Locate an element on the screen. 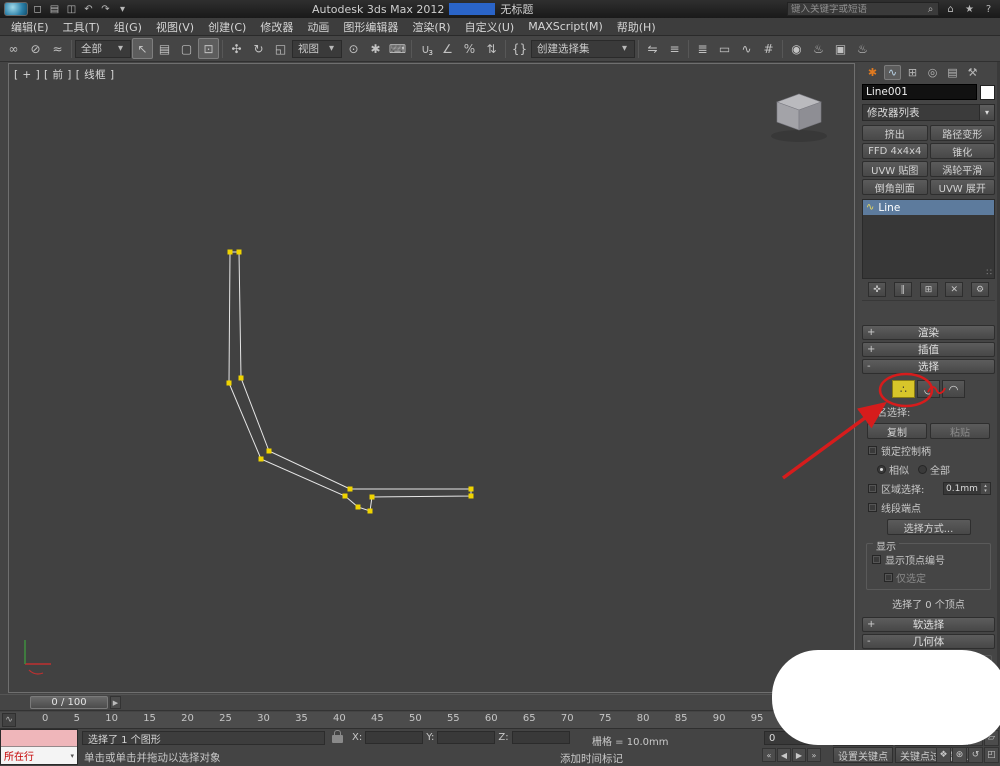 The width and height of the screenshot is (1000, 766). rollout-geometry: - 几何体 is located at coordinates (928, 641).